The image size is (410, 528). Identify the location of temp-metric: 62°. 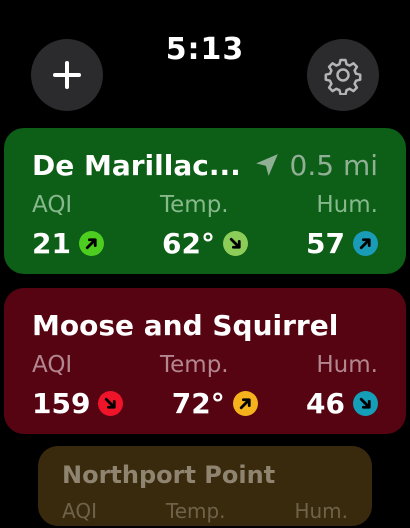
(205, 243).